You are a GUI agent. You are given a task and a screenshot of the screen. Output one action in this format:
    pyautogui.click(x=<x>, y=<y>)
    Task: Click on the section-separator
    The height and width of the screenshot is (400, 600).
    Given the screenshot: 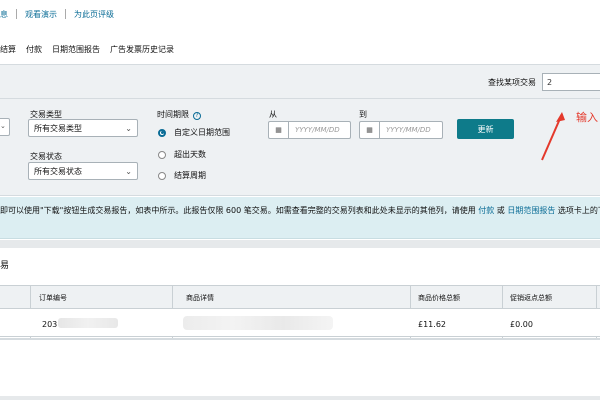 What is the action you would take?
    pyautogui.click(x=300, y=244)
    